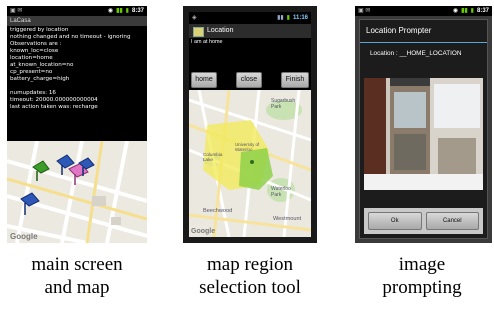  Describe the element at coordinates (77, 276) in the screenshot. I see `caption-main-screen: main screen and map` at that location.